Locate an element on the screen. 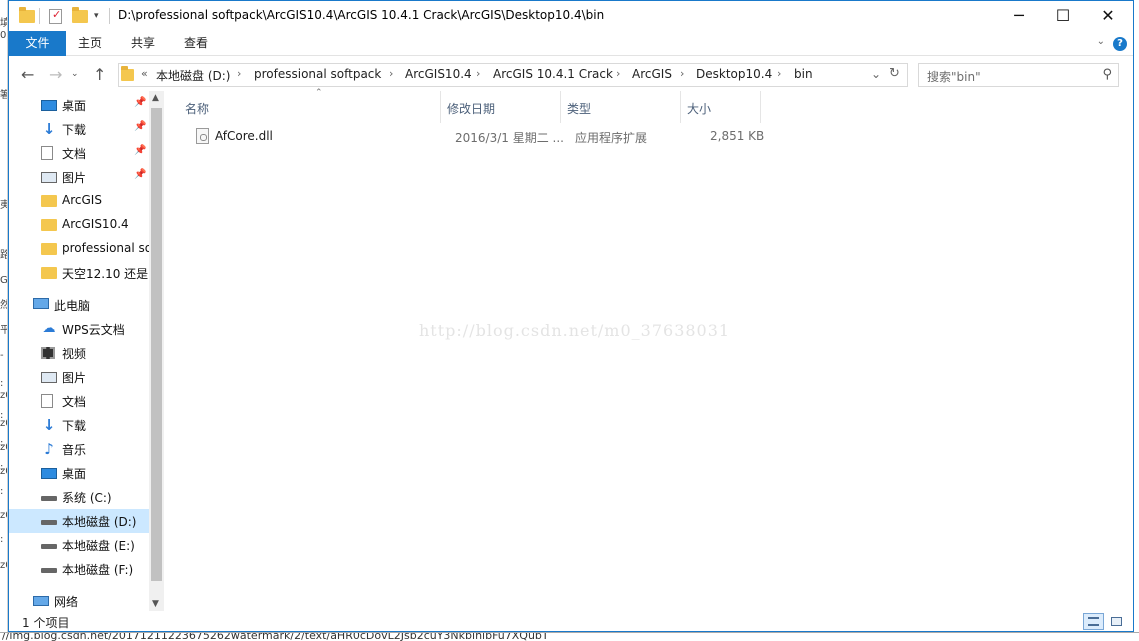  breadcrumb-overflow: « is located at coordinates (144, 73).